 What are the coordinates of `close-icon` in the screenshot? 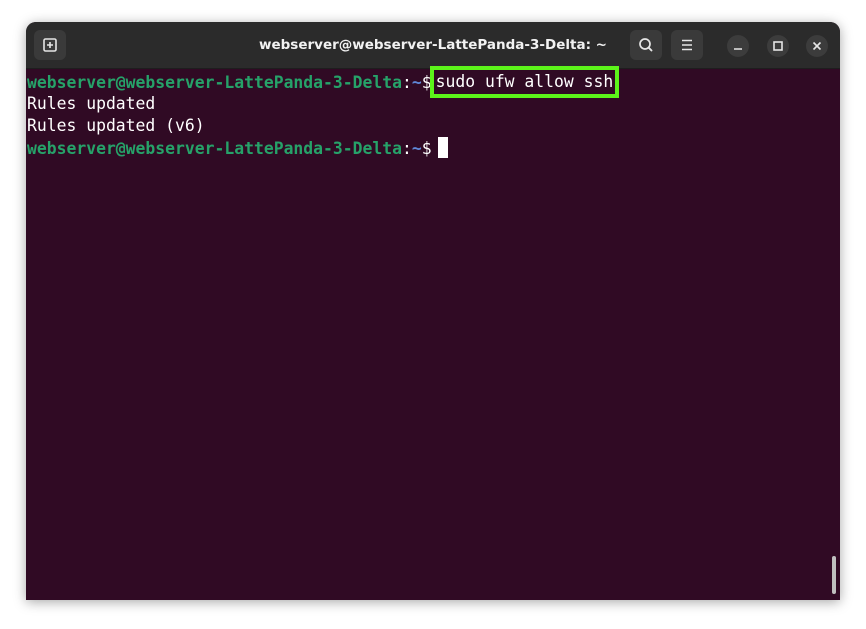 It's located at (817, 46).